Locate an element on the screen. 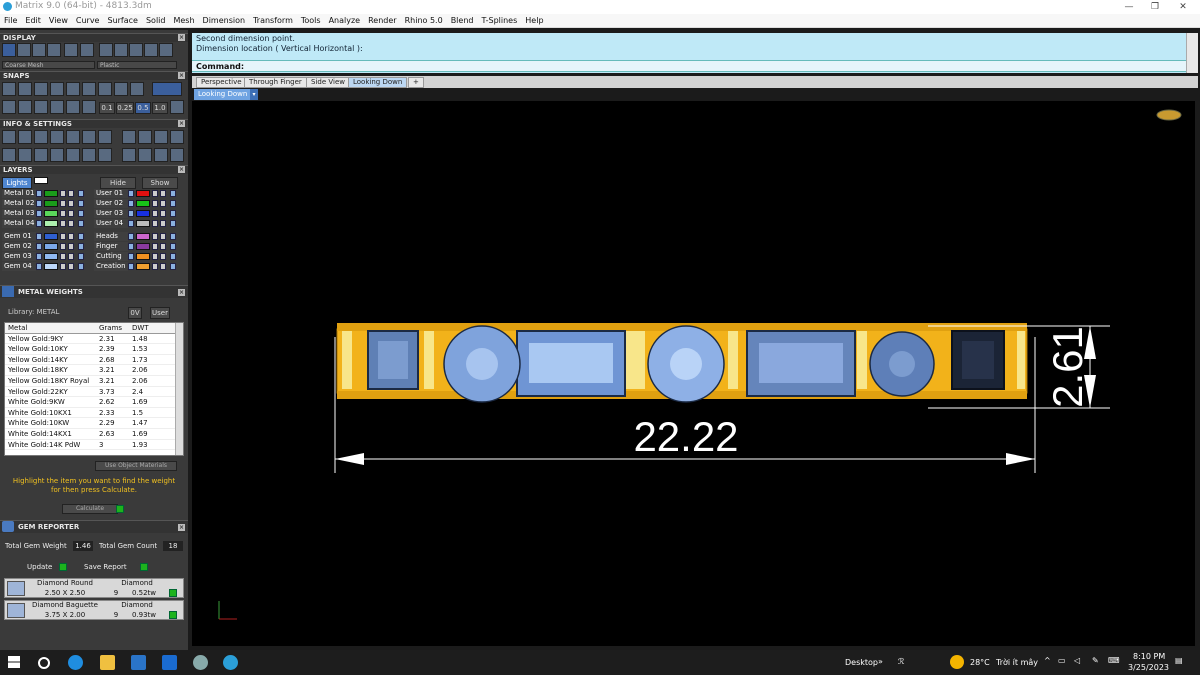 Image resolution: width=1200 pixels, height=675 pixels. table-row: Yellow Gold:9KY 2.31 1.48 is located at coordinates (94, 339).